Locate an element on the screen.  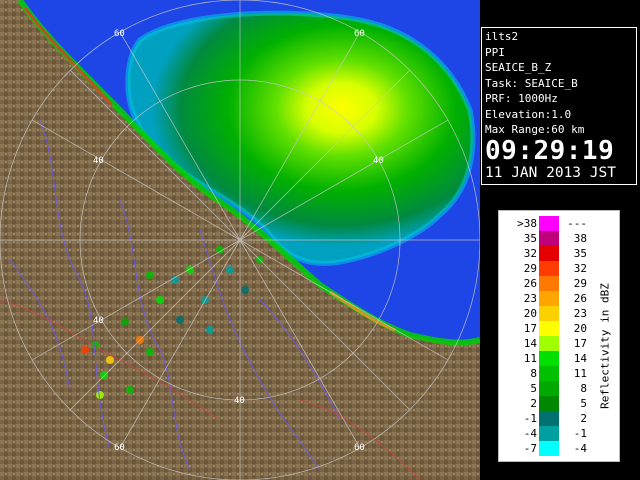
scan-time: 09:29:19 is located at coordinates (550, 150).